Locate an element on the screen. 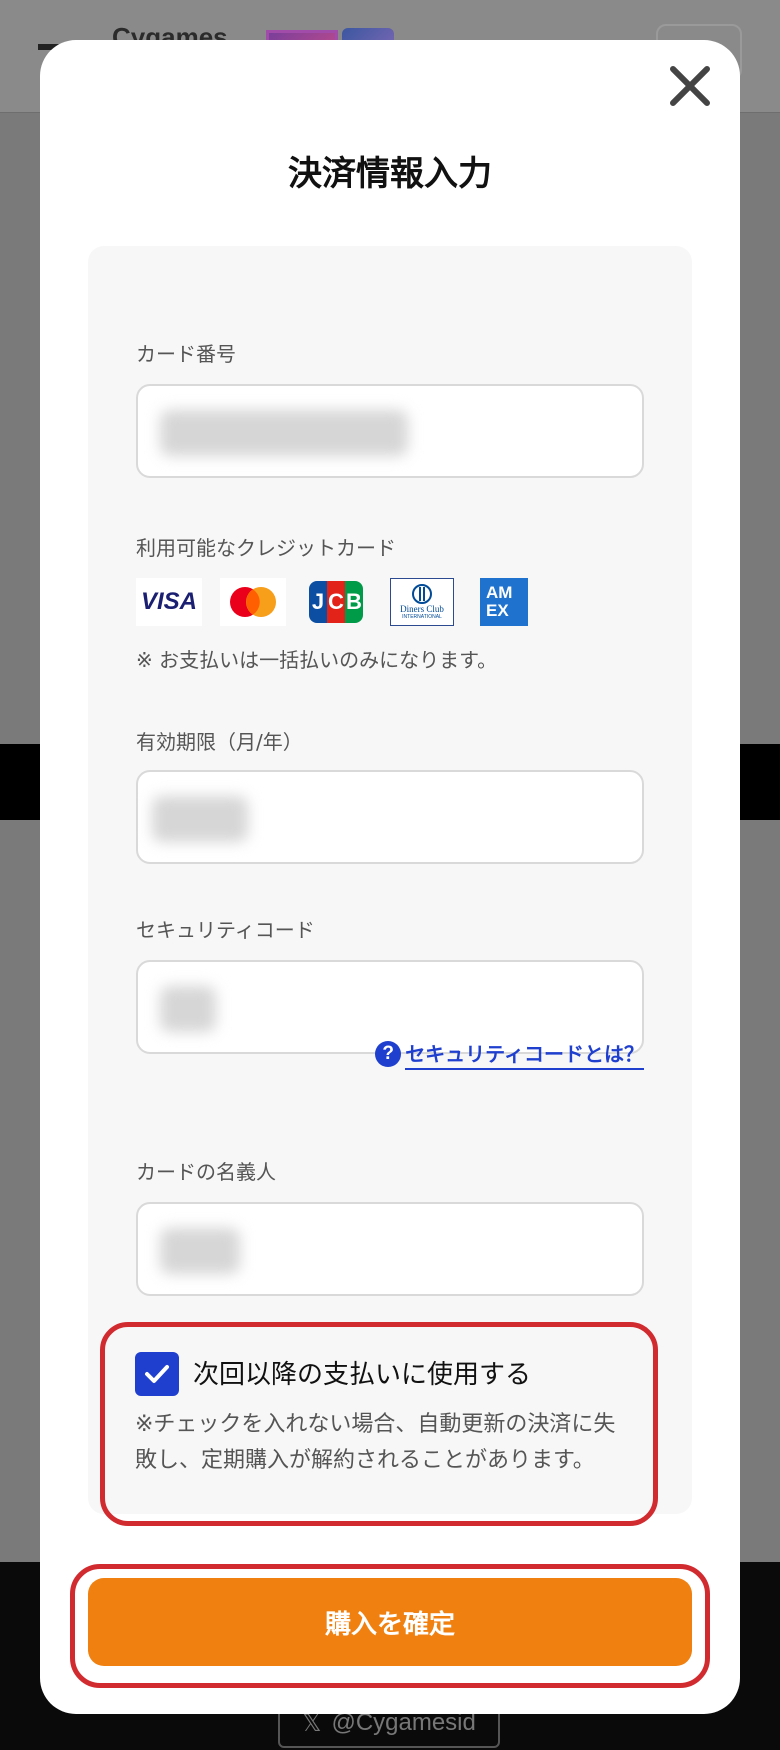 The image size is (780, 1750). expiry-input is located at coordinates (390, 817).